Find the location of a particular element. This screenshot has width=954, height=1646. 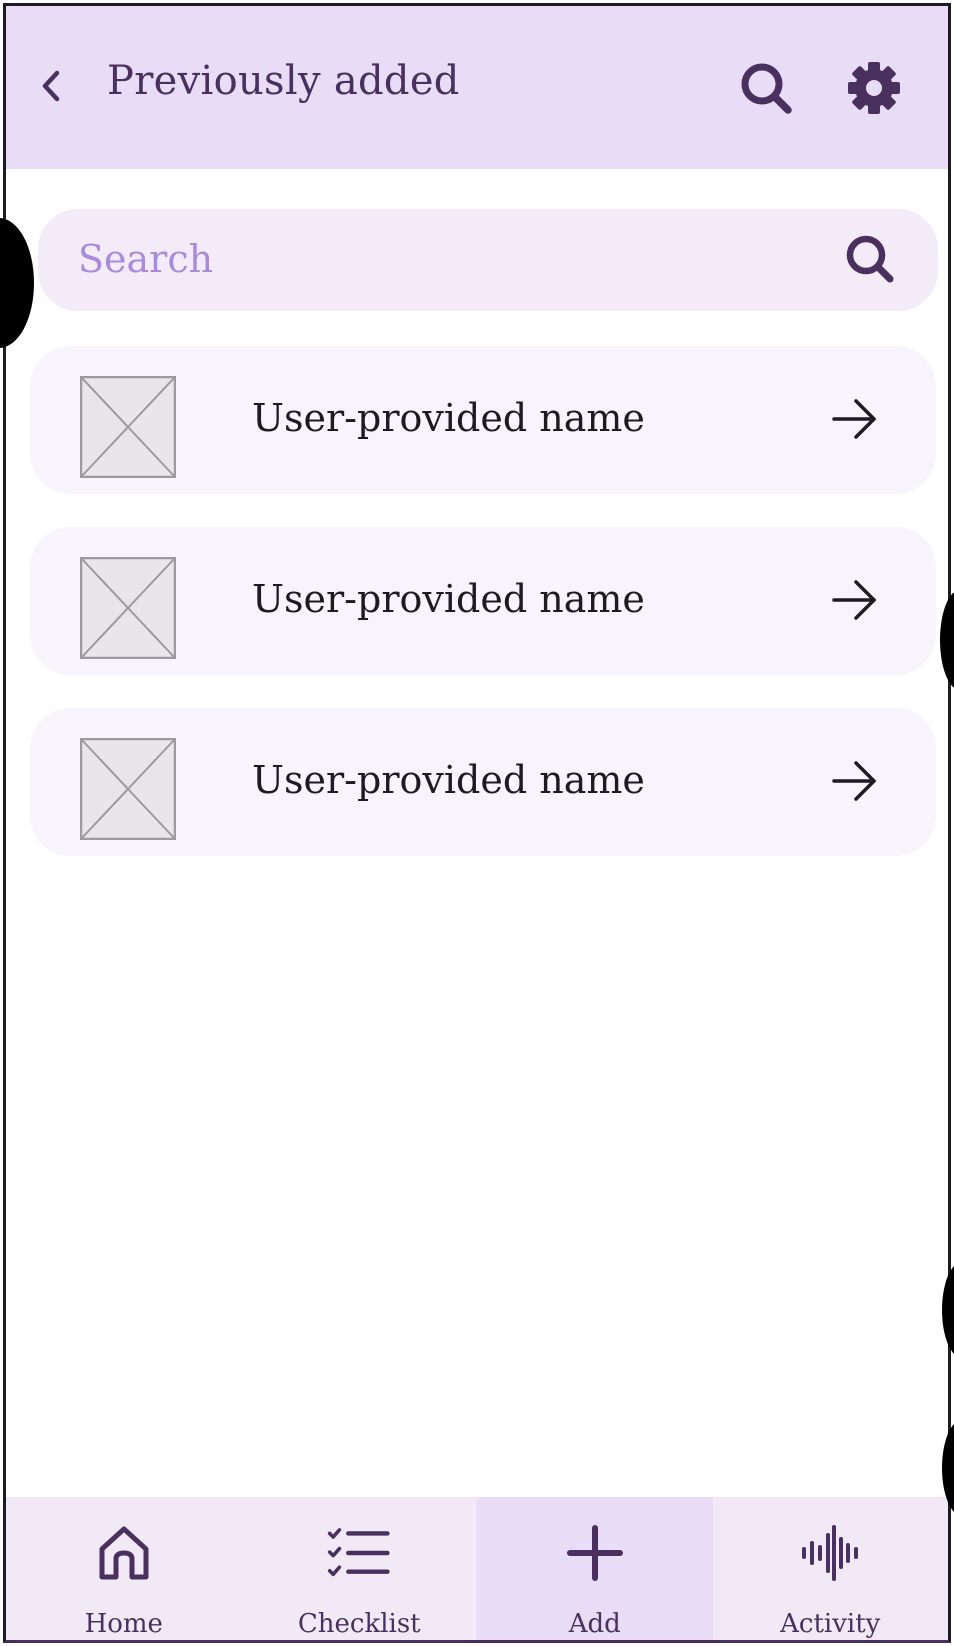

nav-item-activity: Activity is located at coordinates (831, 1568).